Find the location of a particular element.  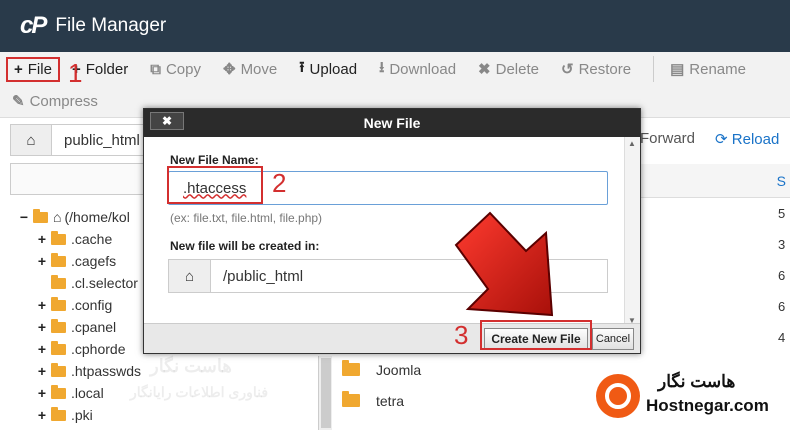

target-path-label: New file will be created in: is located at coordinates (245, 246).